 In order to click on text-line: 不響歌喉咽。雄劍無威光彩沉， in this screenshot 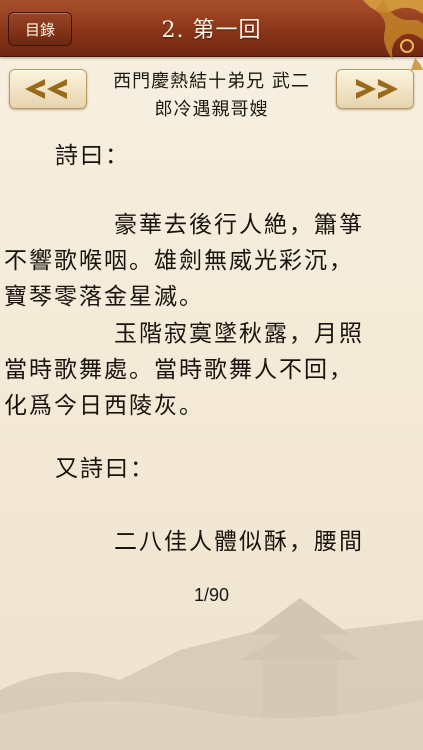, I will do `click(179, 261)`.